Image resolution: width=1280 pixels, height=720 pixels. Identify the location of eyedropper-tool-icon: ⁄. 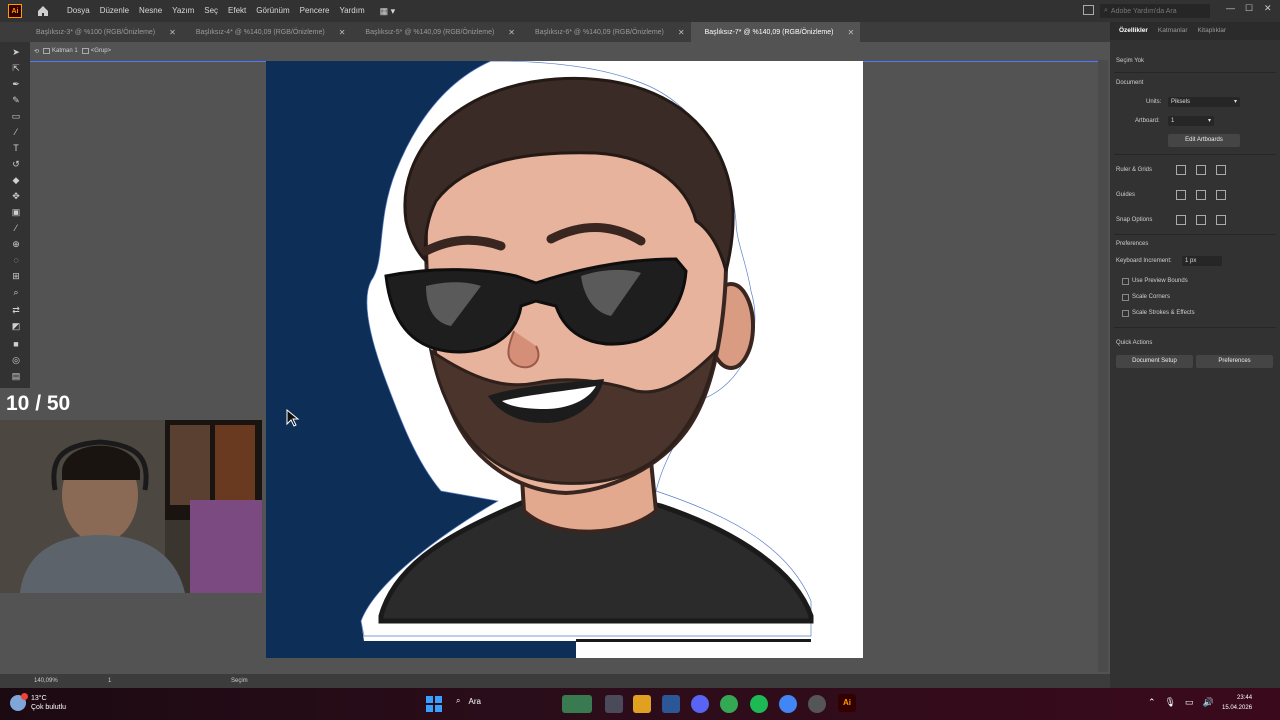
(16, 228).